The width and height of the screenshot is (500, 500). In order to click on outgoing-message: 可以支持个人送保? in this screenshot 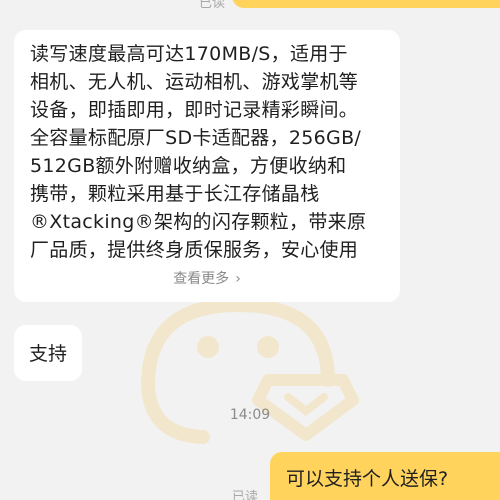, I will do `click(385, 476)`.